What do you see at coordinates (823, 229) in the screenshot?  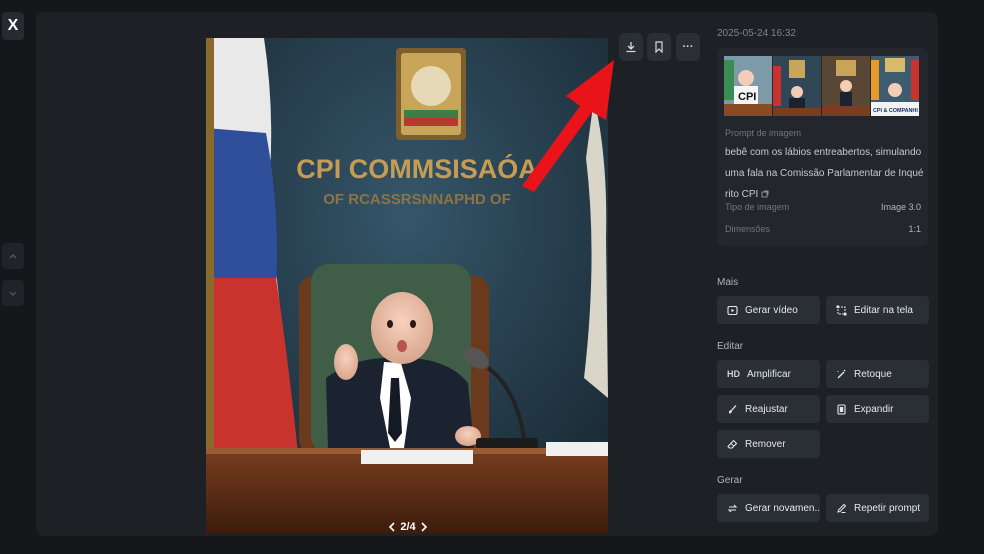 I see `meta-row-dimensions: Dimensões 1:1` at bounding box center [823, 229].